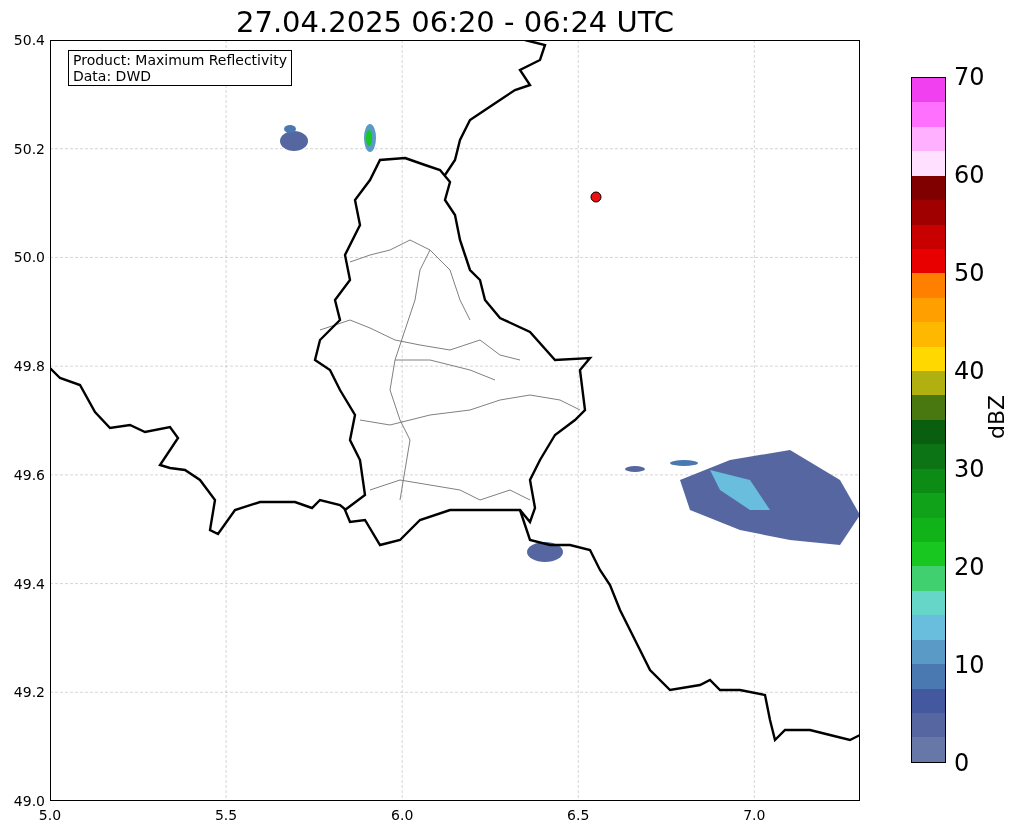 Image resolution: width=1023 pixels, height=834 pixels. What do you see at coordinates (29, 148) in the screenshot?
I see `latitude-tick-label: 50.2` at bounding box center [29, 148].